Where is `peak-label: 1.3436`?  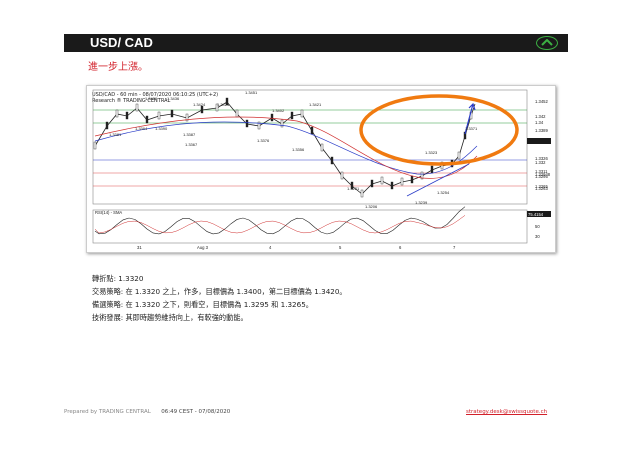
peak-label: 1.3436 is located at coordinates (173, 98).